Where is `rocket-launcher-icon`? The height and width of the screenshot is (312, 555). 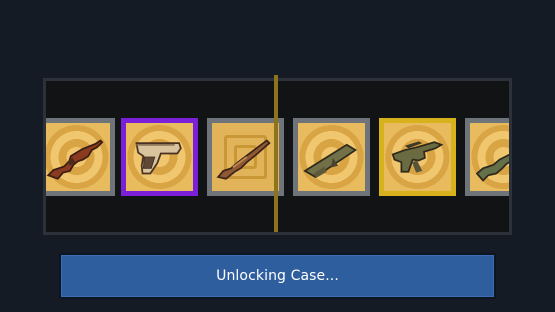 rocket-launcher-icon is located at coordinates (331, 157).